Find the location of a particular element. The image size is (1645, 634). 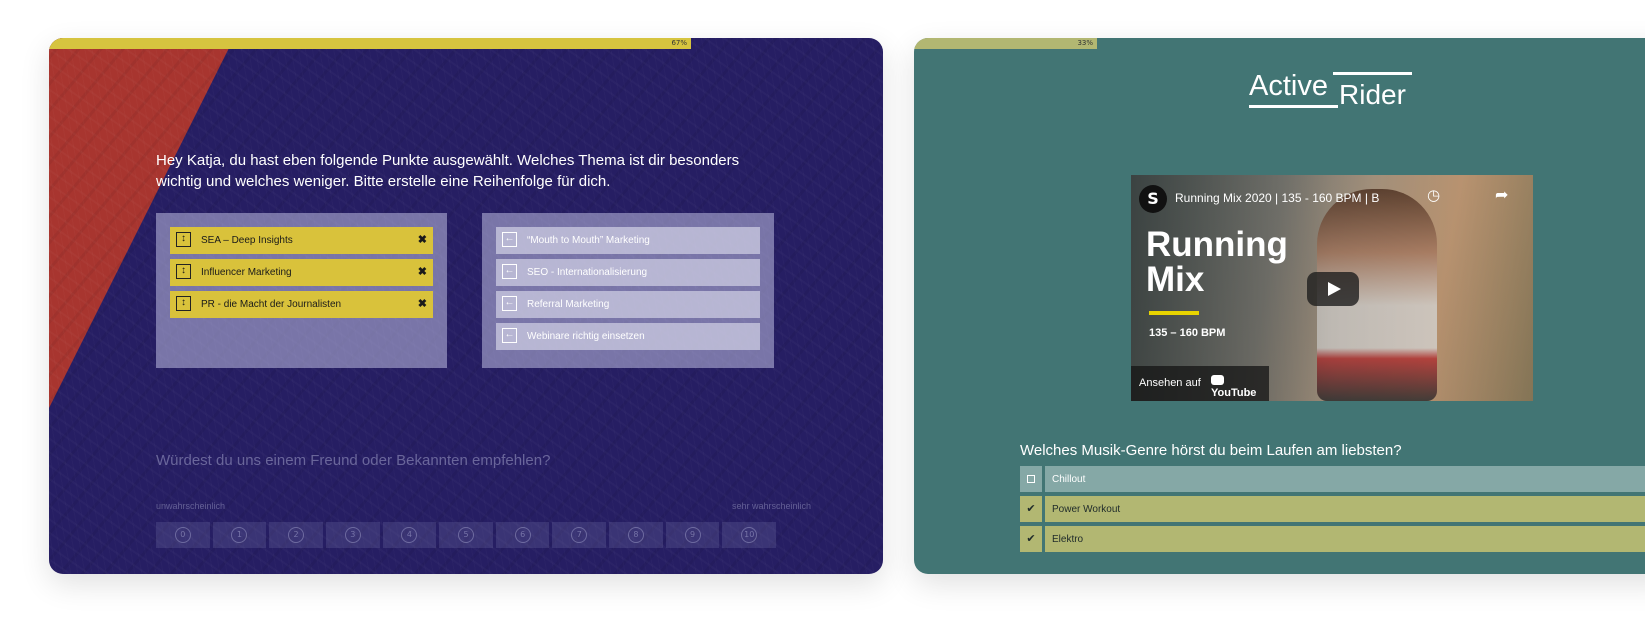

rating-option: 3 is located at coordinates (352, 535).